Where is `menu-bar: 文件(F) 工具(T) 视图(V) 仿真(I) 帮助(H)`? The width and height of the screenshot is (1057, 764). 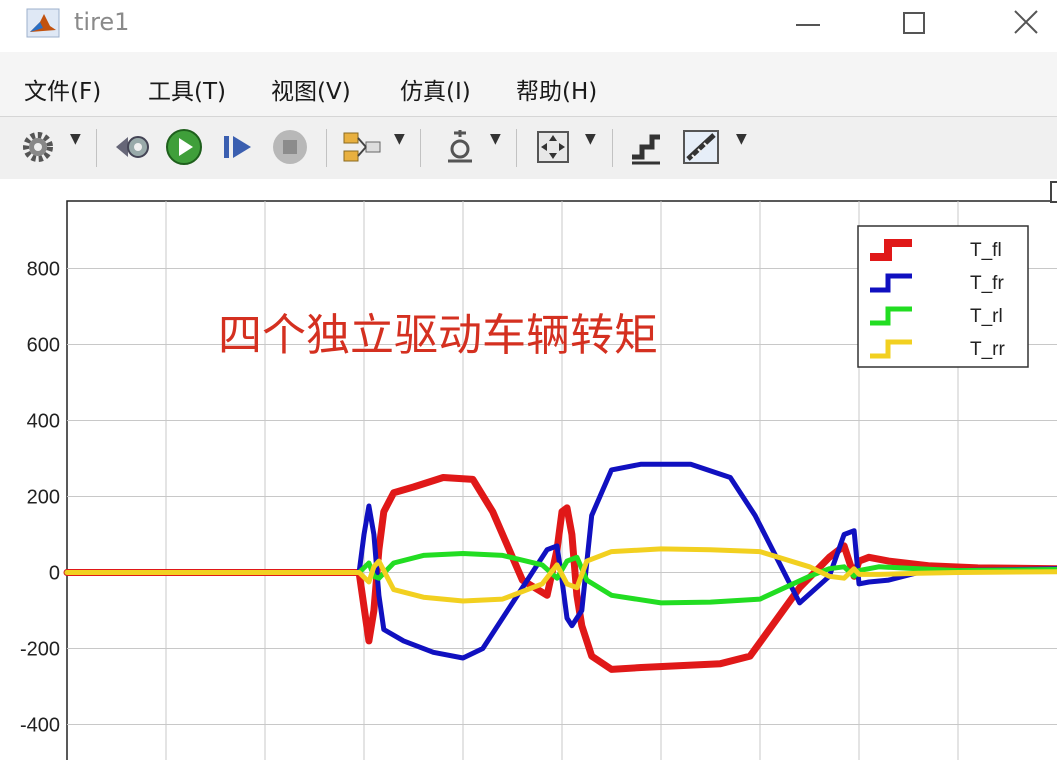 menu-bar: 文件(F) 工具(T) 视图(V) 仿真(I) 帮助(H) is located at coordinates (528, 84).